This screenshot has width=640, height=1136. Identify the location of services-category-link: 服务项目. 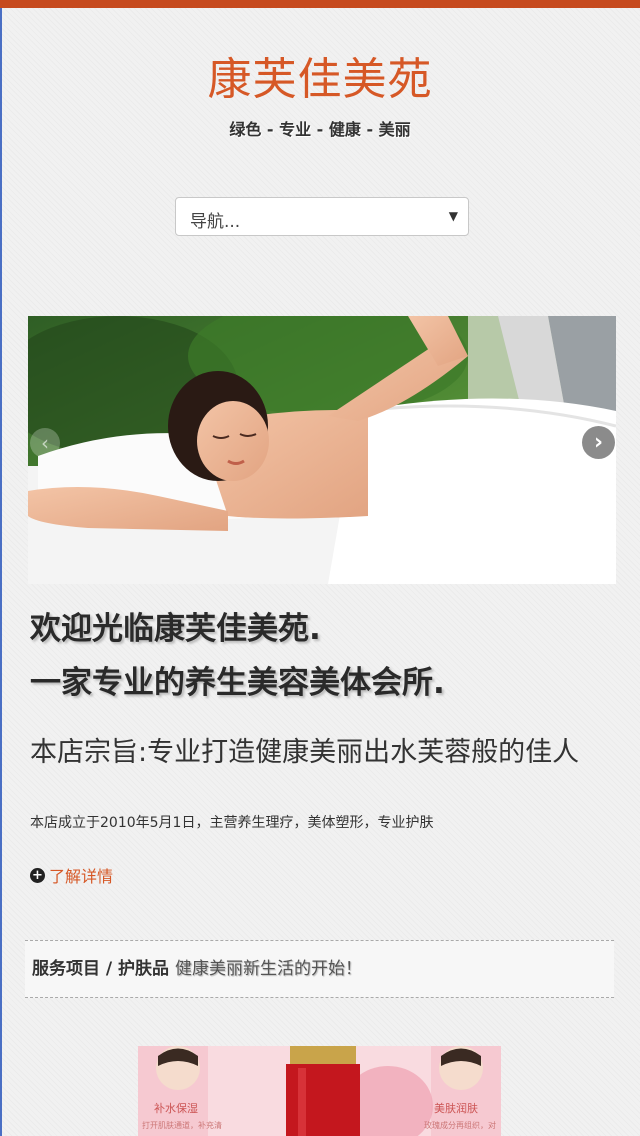
(66, 969).